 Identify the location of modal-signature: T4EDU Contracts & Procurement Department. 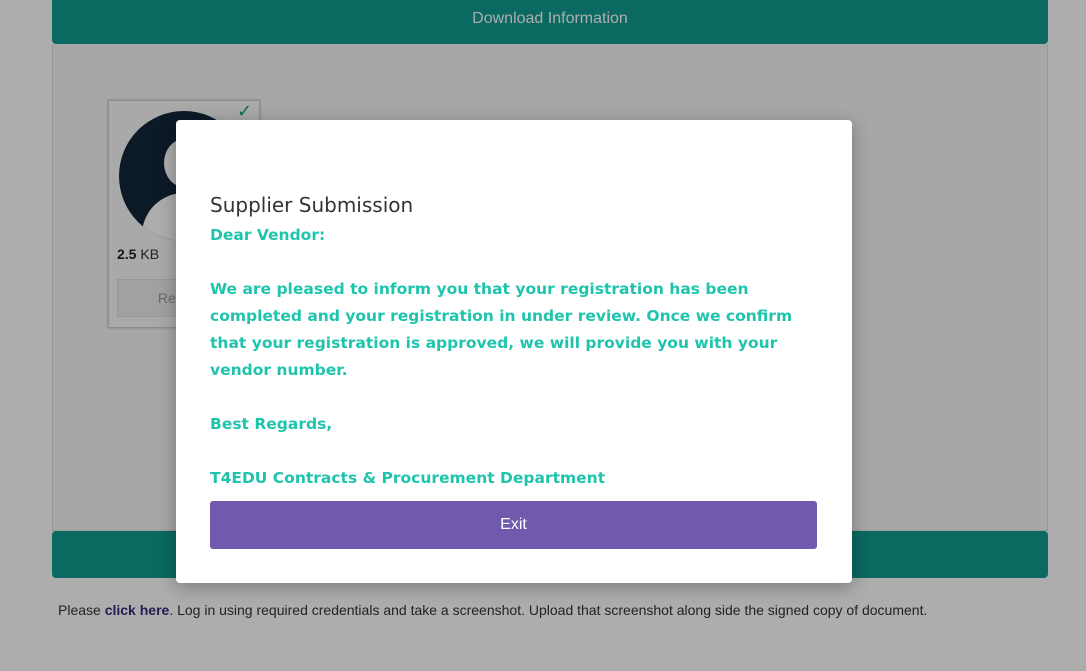
(408, 478).